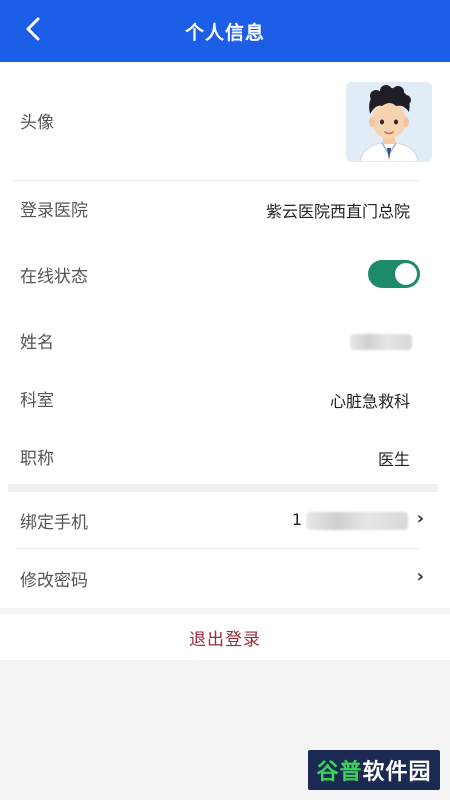 This screenshot has width=450, height=800. Describe the element at coordinates (54, 523) in the screenshot. I see `phone-label: 绑定手机` at that location.